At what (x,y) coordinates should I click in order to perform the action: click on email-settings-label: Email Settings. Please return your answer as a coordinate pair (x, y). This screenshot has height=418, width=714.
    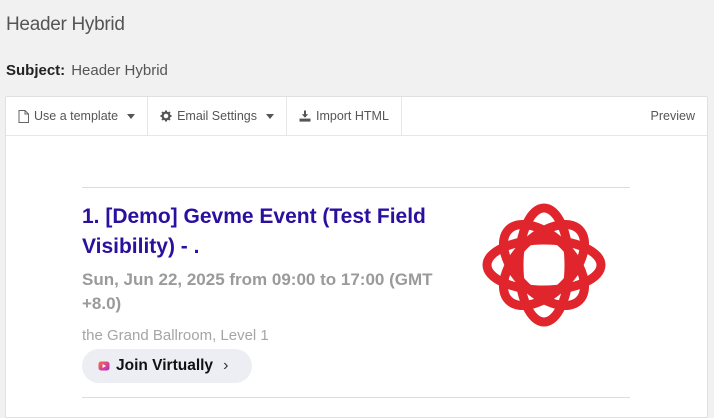
    Looking at the image, I should click on (217, 116).